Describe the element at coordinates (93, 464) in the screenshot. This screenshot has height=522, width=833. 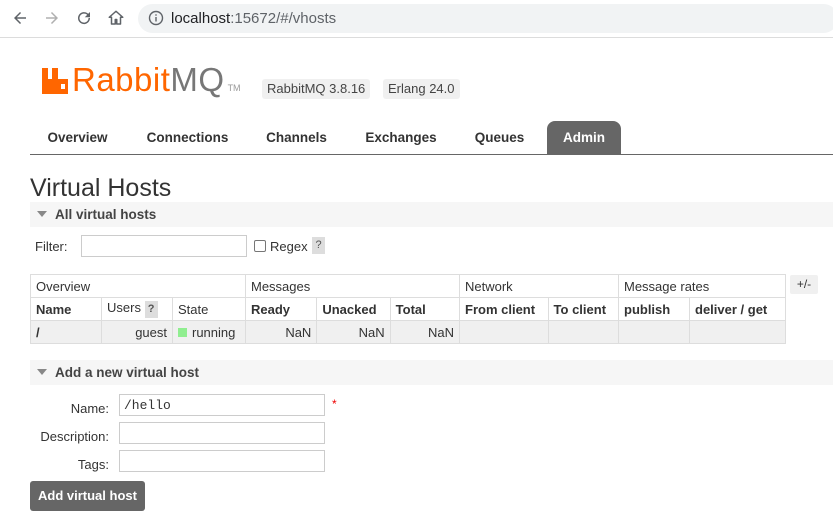
I see `tags-label: Tags:` at that location.